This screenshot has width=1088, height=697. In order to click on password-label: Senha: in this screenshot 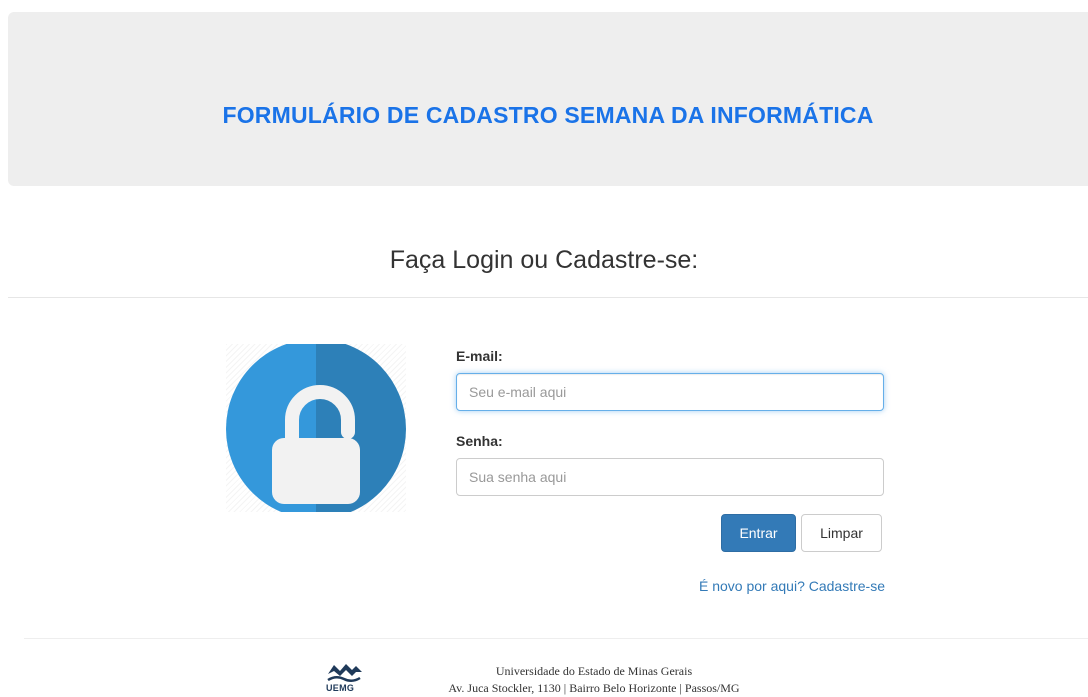, I will do `click(479, 441)`.